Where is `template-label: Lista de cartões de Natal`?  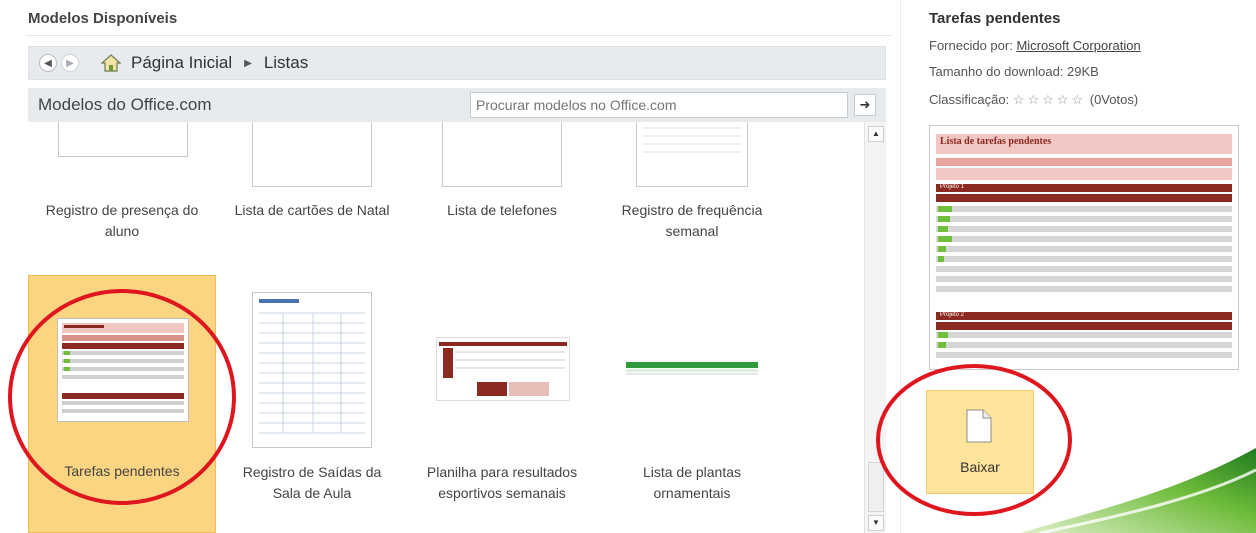 template-label: Lista de cartões de Natal is located at coordinates (312, 210).